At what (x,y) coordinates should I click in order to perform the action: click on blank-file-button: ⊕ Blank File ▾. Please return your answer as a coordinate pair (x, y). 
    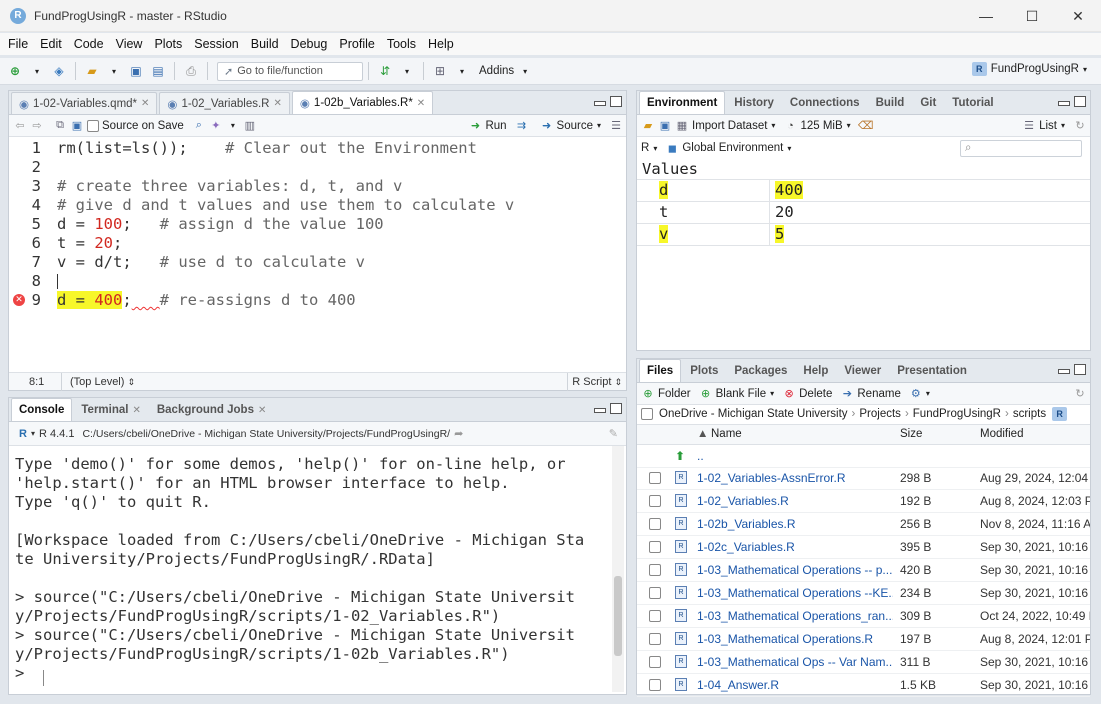
    Looking at the image, I should click on (736, 394).